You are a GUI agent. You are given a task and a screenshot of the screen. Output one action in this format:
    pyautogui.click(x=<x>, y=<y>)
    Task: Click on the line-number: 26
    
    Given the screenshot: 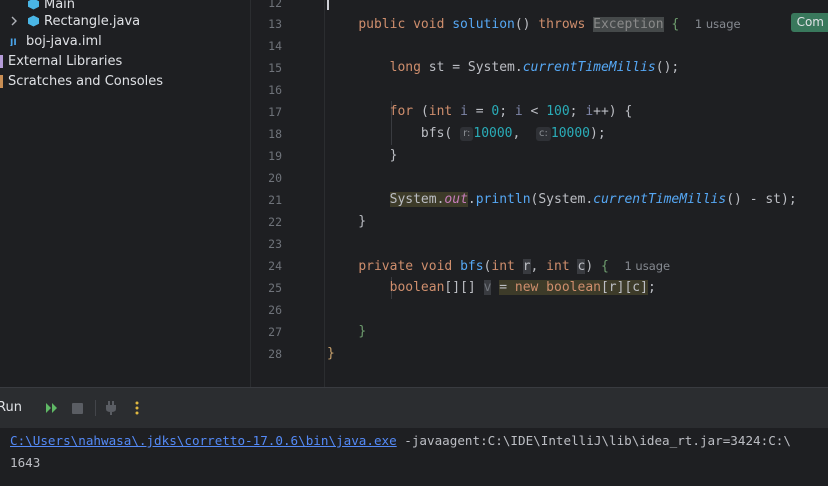 What is the action you would take?
    pyautogui.click(x=275, y=310)
    